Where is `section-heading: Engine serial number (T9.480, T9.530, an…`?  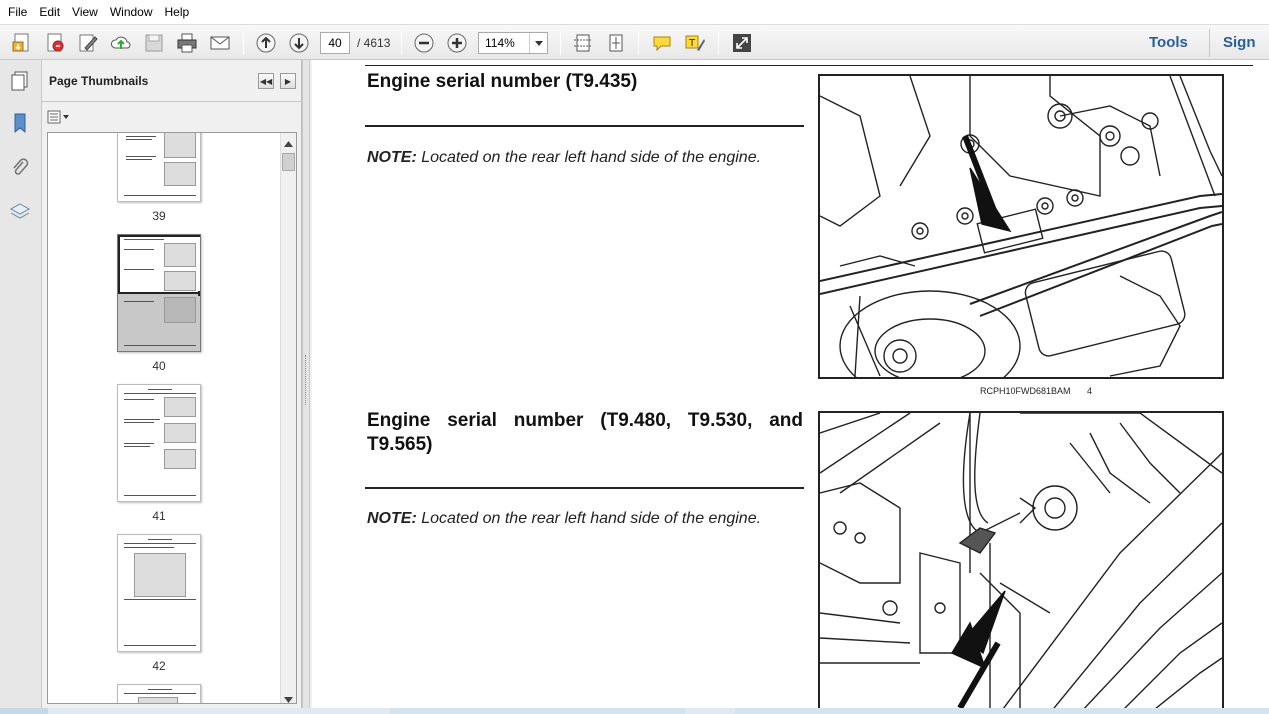
section-heading: Engine serial number (T9.480, T9.530, an… is located at coordinates (585, 432).